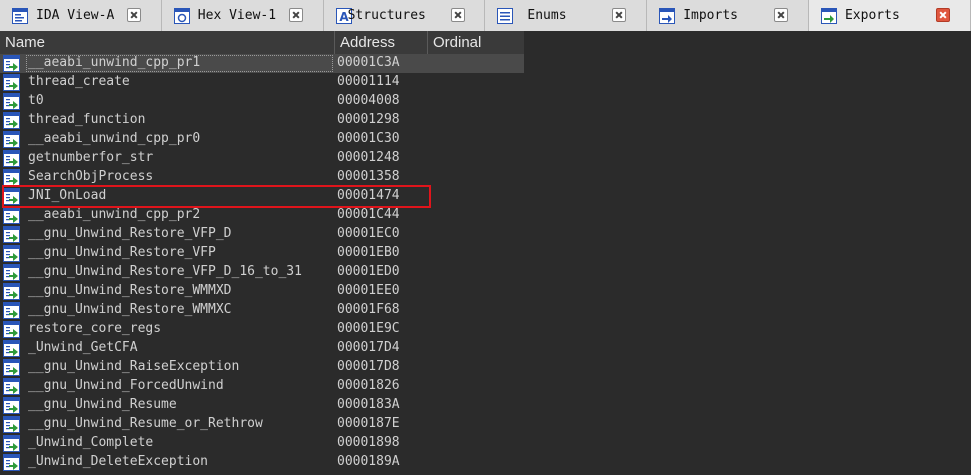  Describe the element at coordinates (368, 347) in the screenshot. I see `export-address: 000017D4` at that location.